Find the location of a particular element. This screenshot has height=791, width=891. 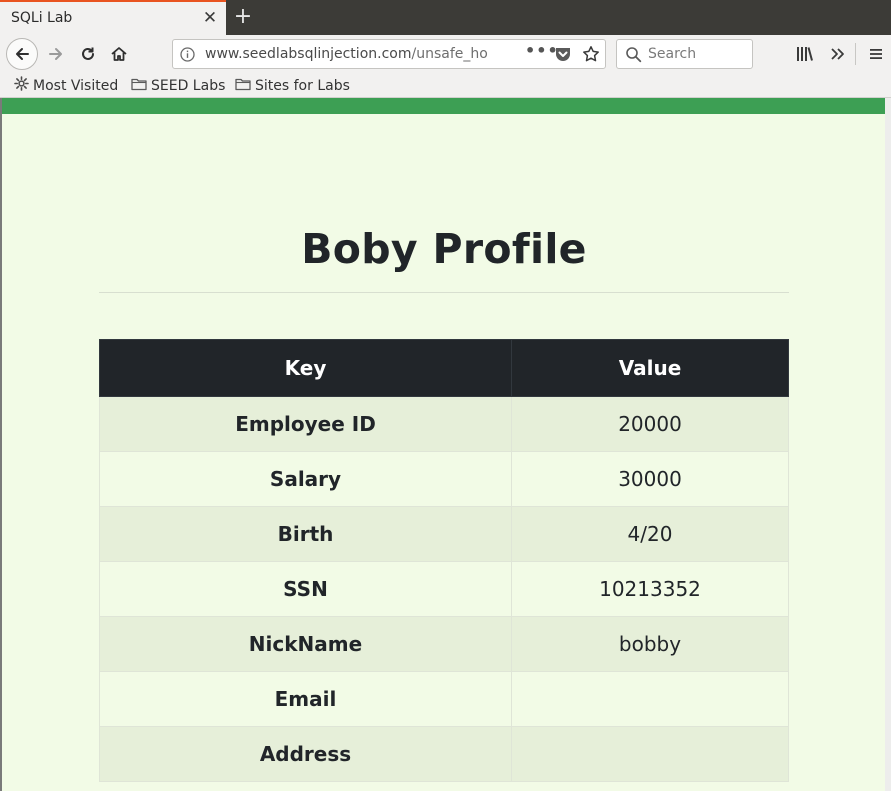

url-text: www.seedlabsqlinjection.com/unsafe_ho is located at coordinates (348, 54).